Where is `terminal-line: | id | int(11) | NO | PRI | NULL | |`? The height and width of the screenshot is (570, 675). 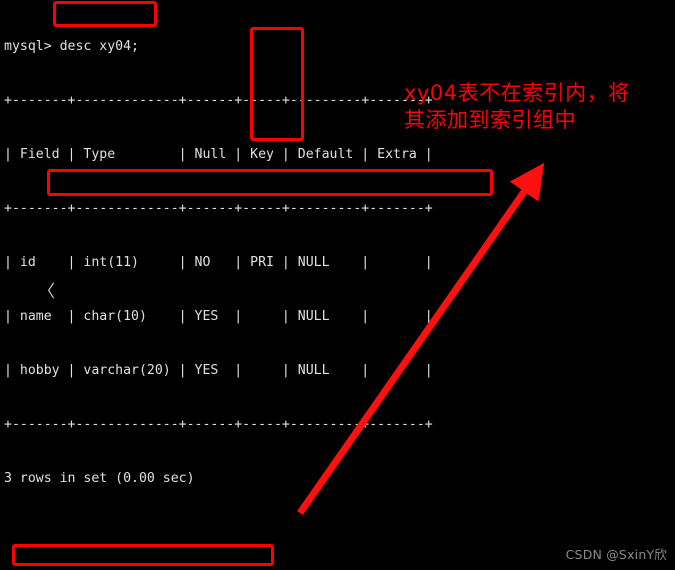
terminal-line: | id | int(11) | NO | PRI | NULL | | is located at coordinates (218, 262).